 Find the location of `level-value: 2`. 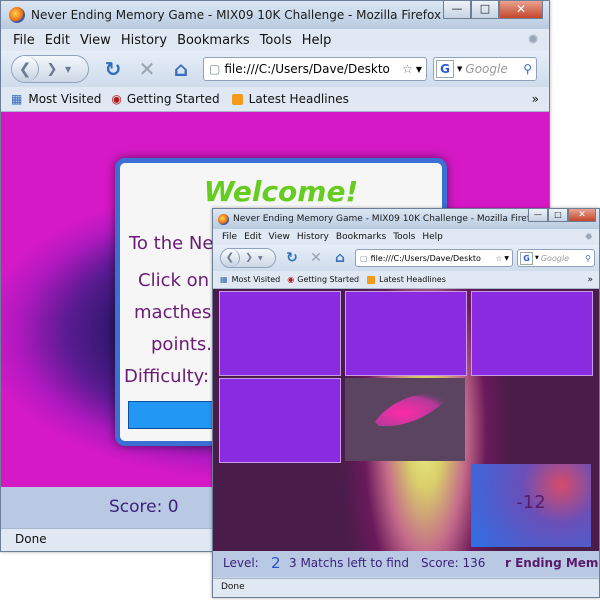

level-value: 2 is located at coordinates (276, 563).